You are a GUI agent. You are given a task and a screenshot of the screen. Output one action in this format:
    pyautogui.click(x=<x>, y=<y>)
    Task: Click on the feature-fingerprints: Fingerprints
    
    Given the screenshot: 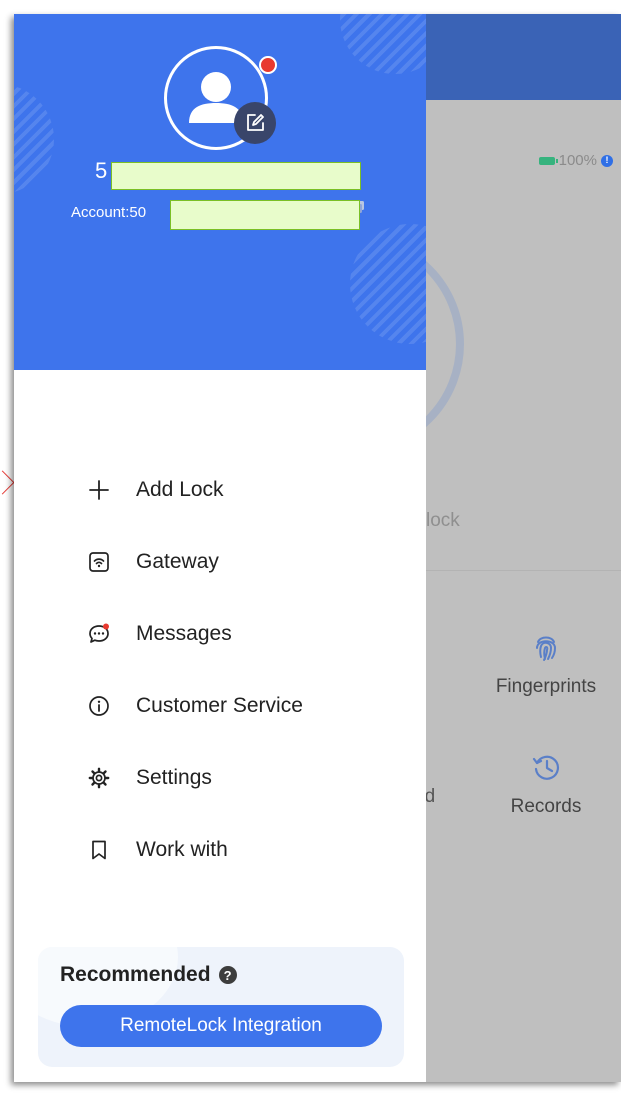 What is the action you would take?
    pyautogui.click(x=546, y=664)
    